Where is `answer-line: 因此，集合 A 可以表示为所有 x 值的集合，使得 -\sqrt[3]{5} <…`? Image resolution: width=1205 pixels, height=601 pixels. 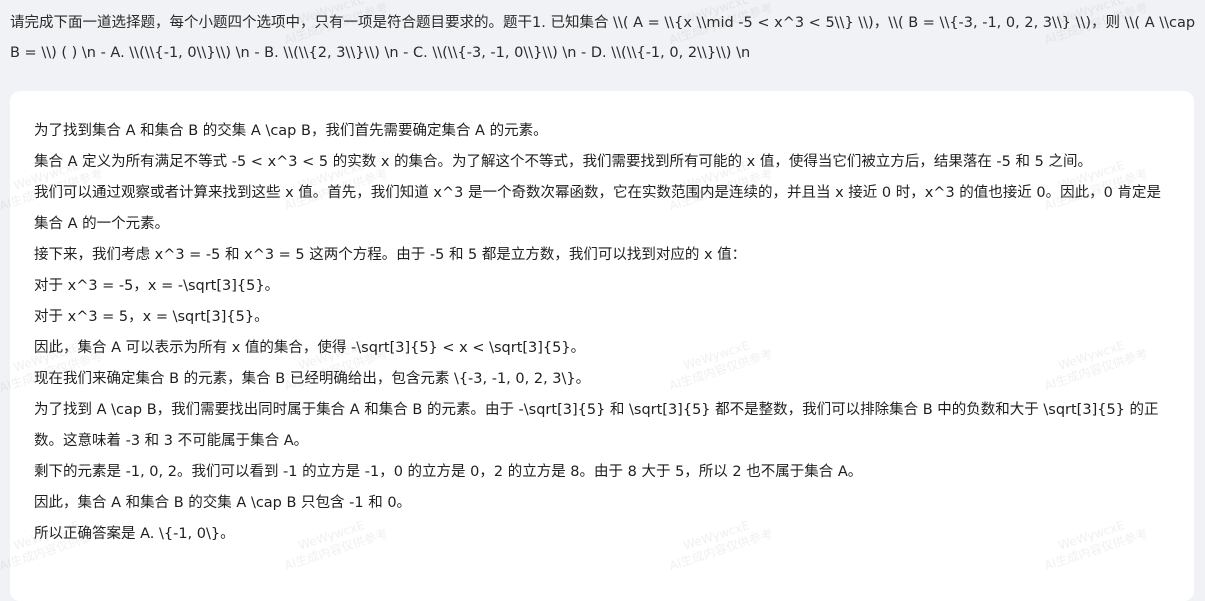 answer-line: 因此，集合 A 可以表示为所有 x 值的集合，使得 -\sqrt[3]{5} <… is located at coordinates (310, 348).